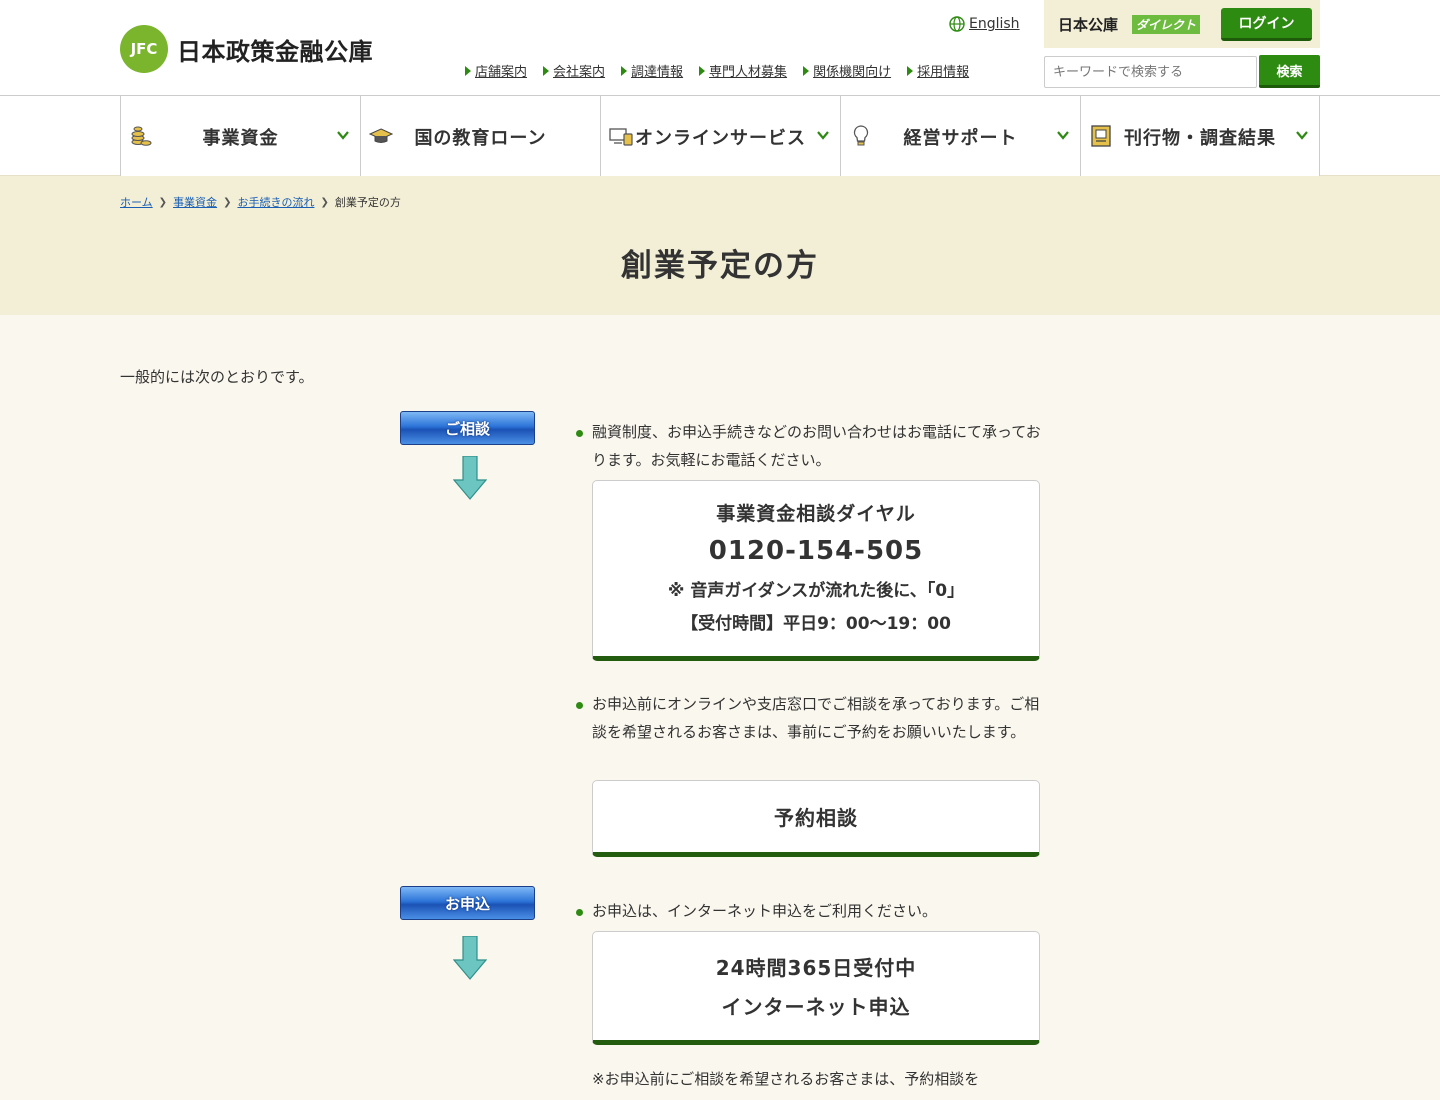 This screenshot has width=1440, height=1100. What do you see at coordinates (467, 903) in the screenshot?
I see `step-badge-apply: お申込` at bounding box center [467, 903].